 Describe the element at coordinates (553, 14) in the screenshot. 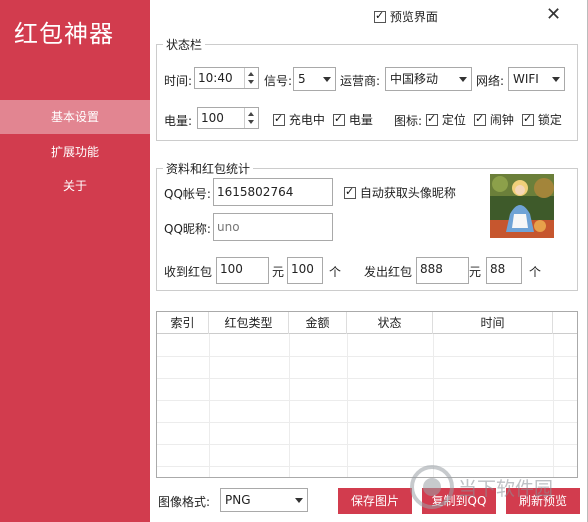

I see `close-icon: ✕` at that location.